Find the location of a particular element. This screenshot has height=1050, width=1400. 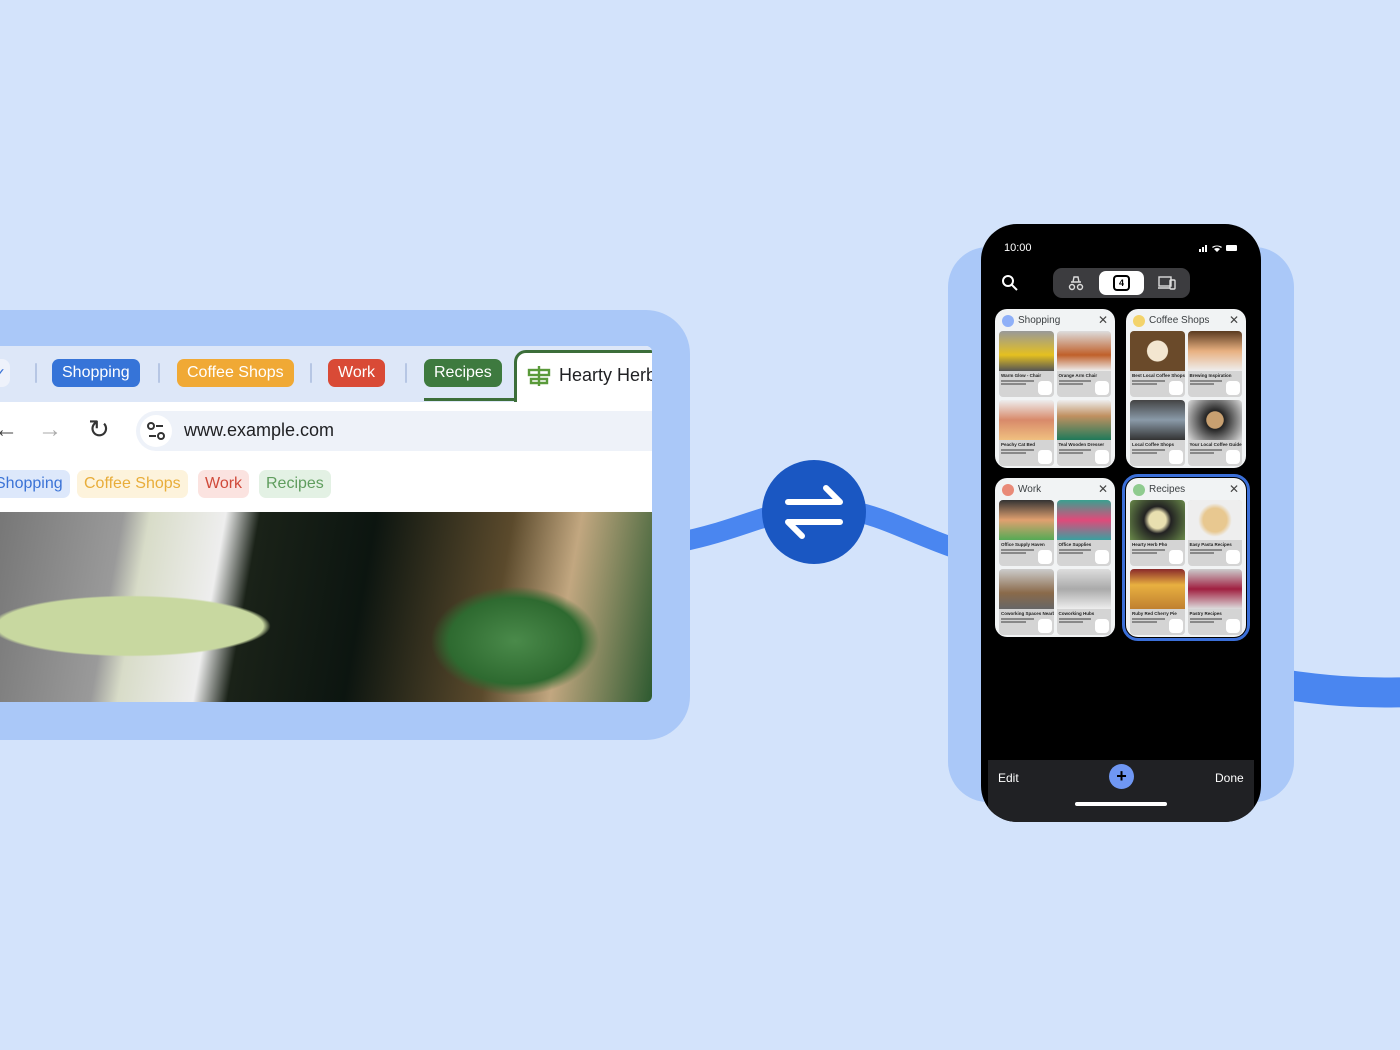

group-title: Work is located at coordinates (1030, 489).